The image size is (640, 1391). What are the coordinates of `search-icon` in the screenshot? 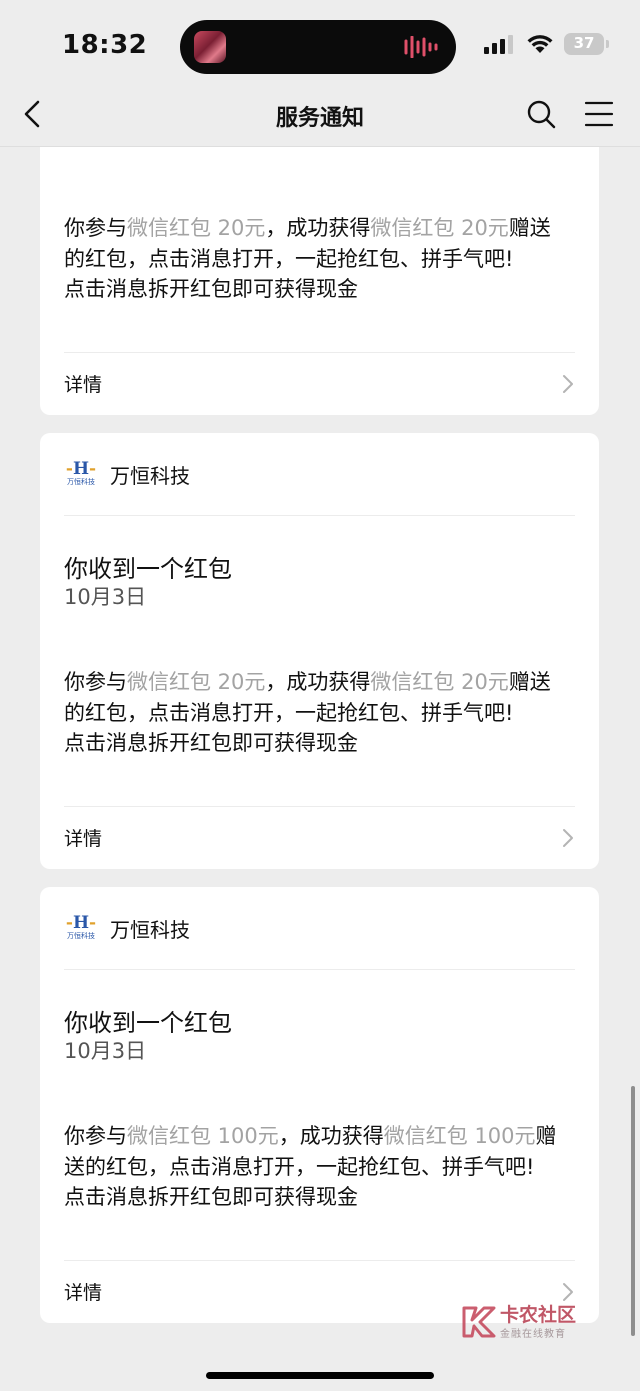 It's located at (541, 114).